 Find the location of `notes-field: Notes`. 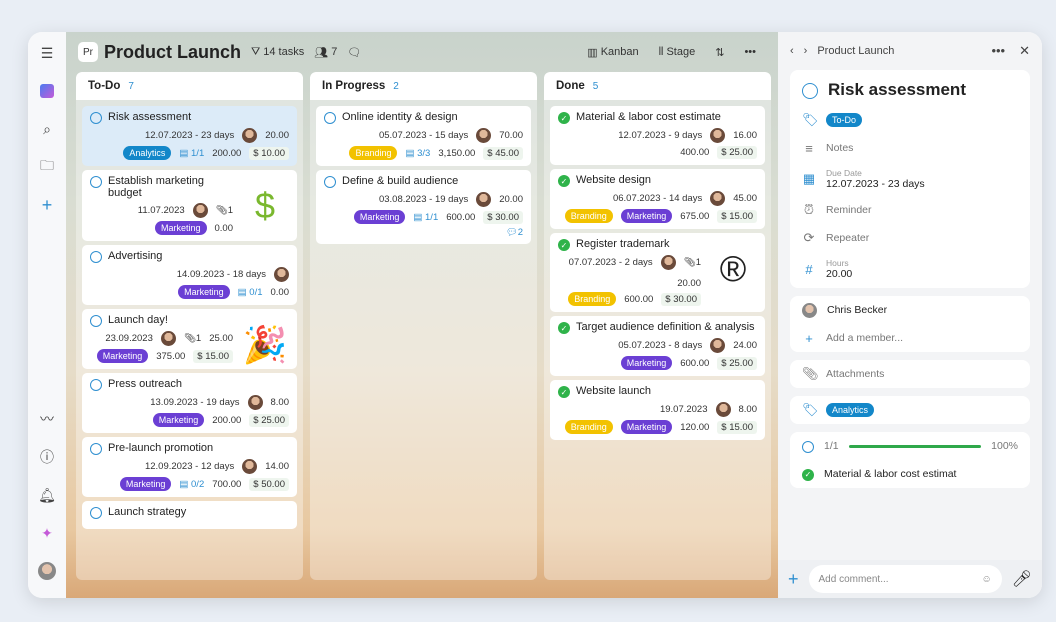

notes-field: Notes is located at coordinates (839, 148).